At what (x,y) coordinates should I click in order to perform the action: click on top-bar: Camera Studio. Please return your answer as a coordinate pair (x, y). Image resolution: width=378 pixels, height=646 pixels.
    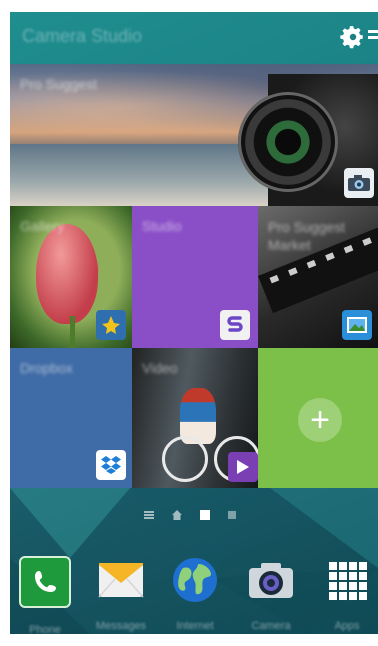
    Looking at the image, I should click on (194, 38).